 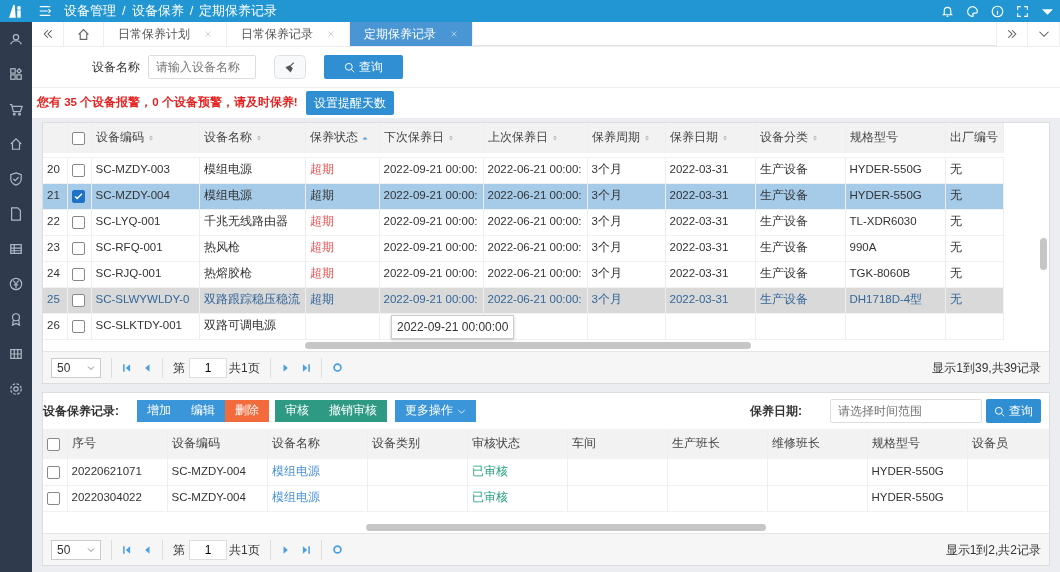 What do you see at coordinates (55, 222) in the screenshot?
I see `row-number: 22` at bounding box center [55, 222].